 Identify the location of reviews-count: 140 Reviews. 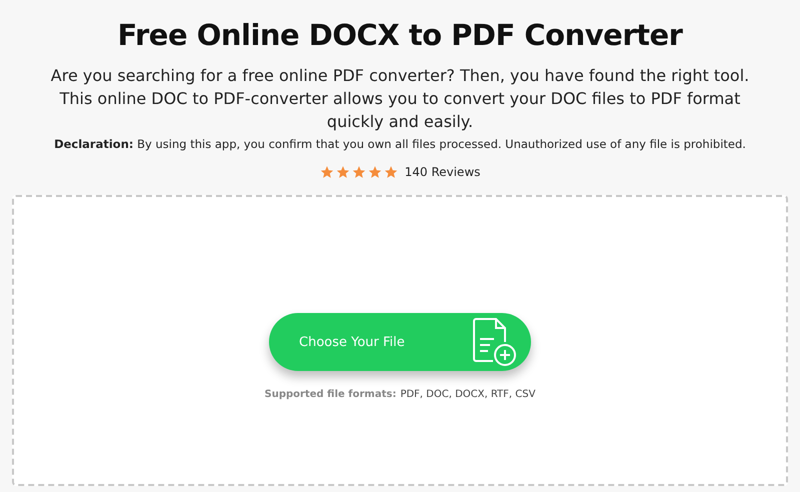
(442, 172).